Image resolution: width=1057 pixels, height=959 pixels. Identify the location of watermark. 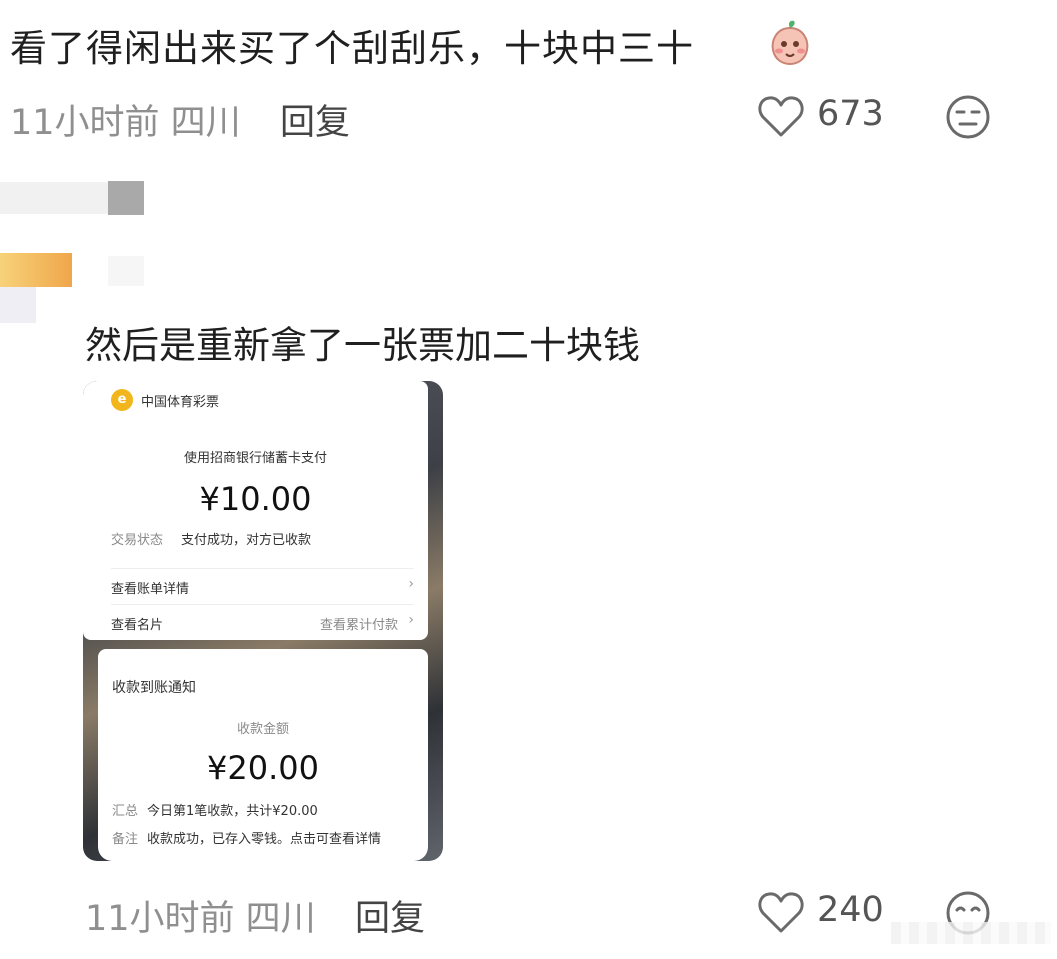
(971, 933).